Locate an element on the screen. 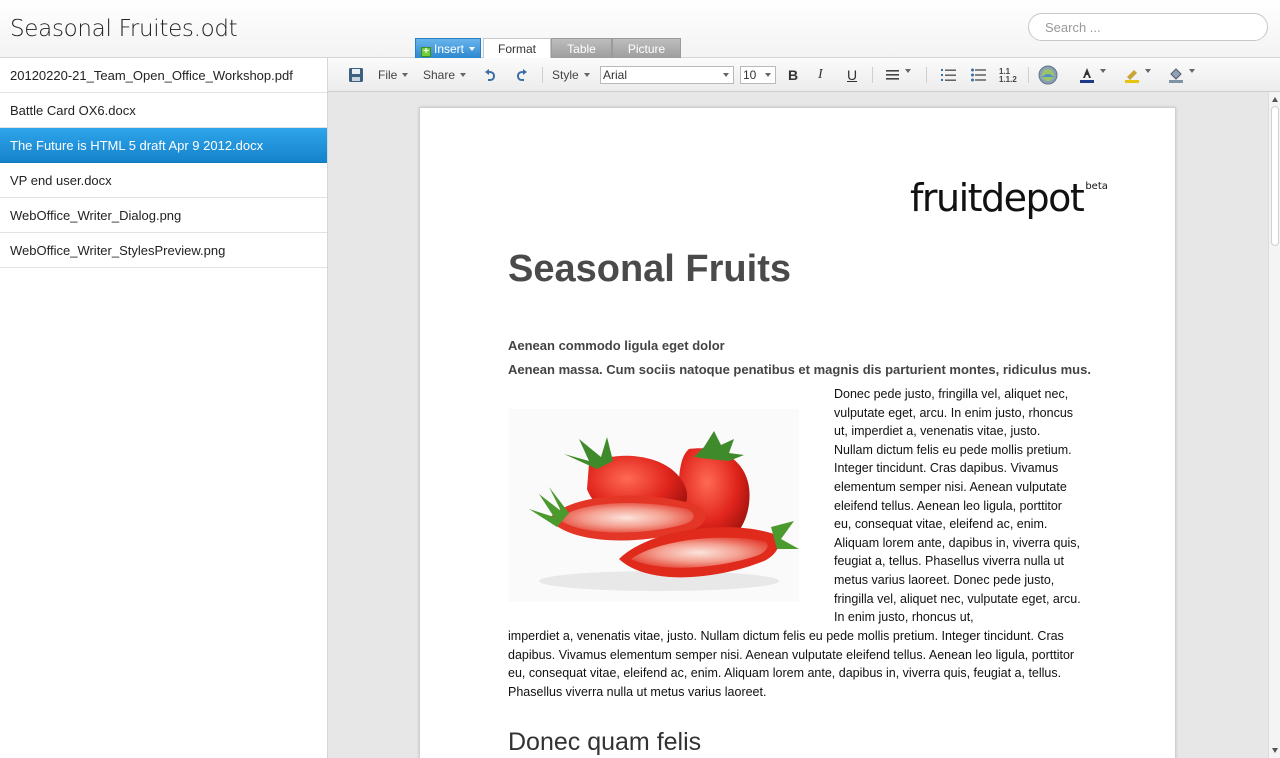  scroll-thumb is located at coordinates (1275, 176).